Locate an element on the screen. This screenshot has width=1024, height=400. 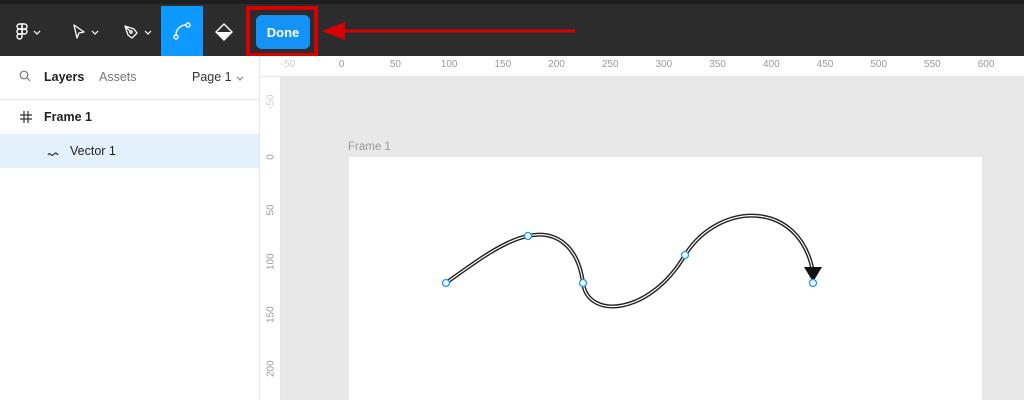
done-button: Done is located at coordinates (283, 32).